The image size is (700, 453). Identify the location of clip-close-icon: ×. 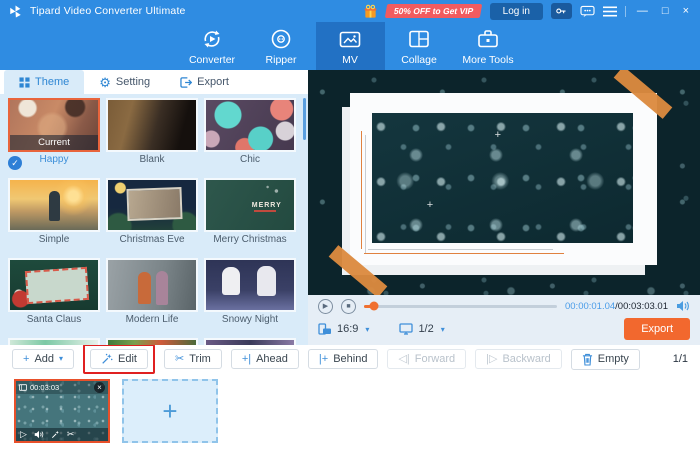
(99, 387).